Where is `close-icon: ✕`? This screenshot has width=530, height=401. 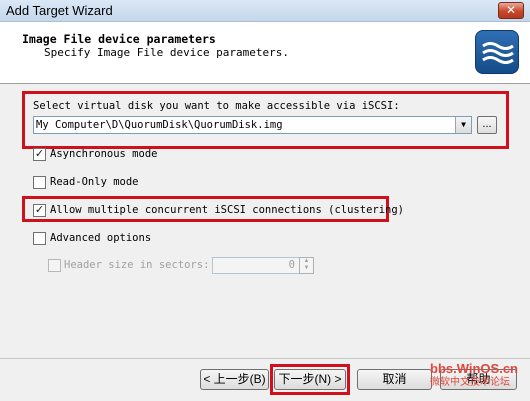
close-icon: ✕ is located at coordinates (511, 10).